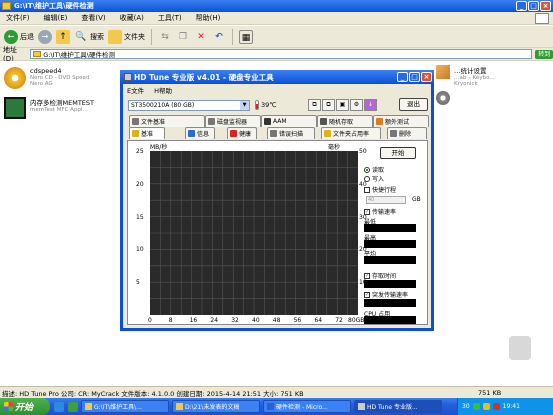 The height and width of the screenshot is (415, 553). I want to click on copy-info-icon: ⧉, so click(314, 105).